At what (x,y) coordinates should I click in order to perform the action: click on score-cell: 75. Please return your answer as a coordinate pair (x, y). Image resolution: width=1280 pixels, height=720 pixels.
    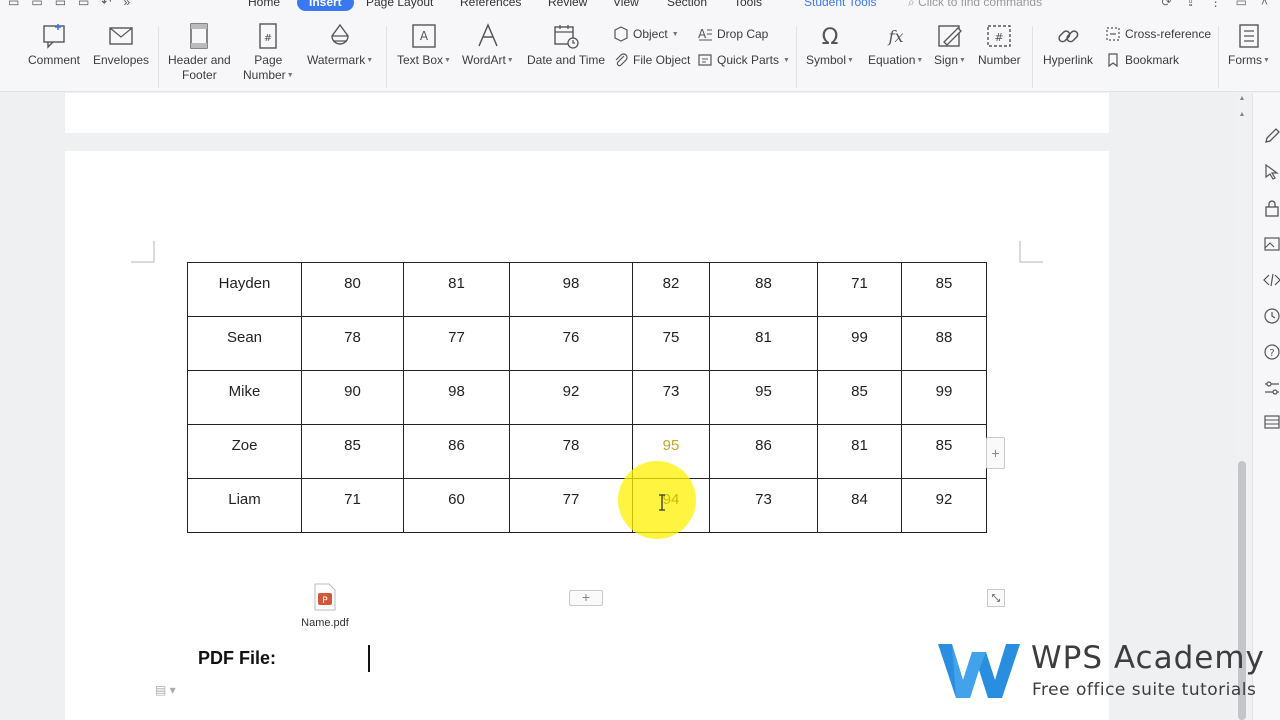
    Looking at the image, I should click on (671, 343).